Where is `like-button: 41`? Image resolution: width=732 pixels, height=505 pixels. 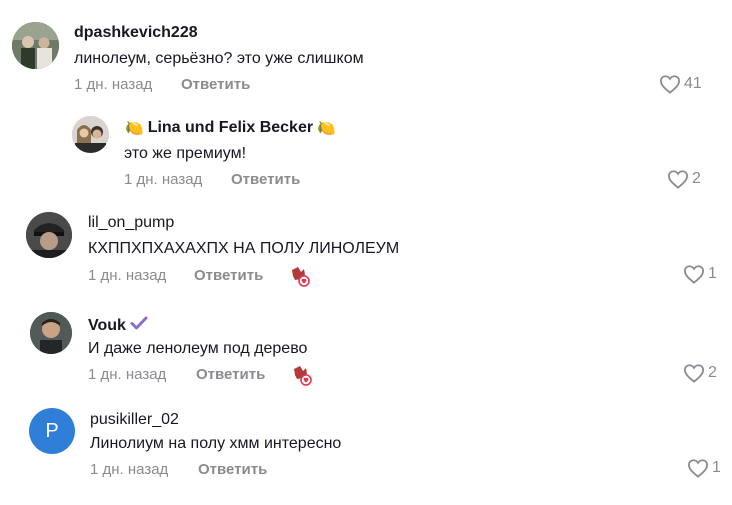 like-button: 41 is located at coordinates (680, 84).